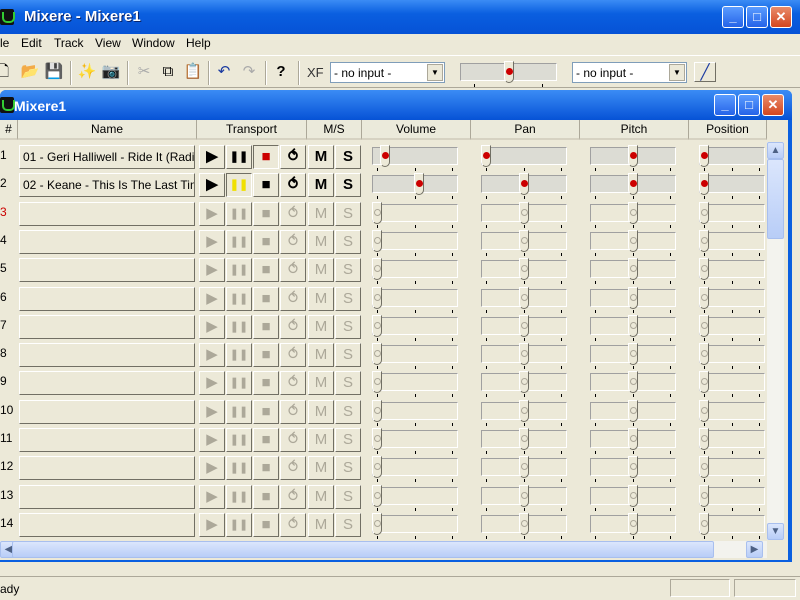 The width and height of the screenshot is (800, 600). What do you see at coordinates (781, 17) in the screenshot?
I see `close-button: ✕` at bounding box center [781, 17].